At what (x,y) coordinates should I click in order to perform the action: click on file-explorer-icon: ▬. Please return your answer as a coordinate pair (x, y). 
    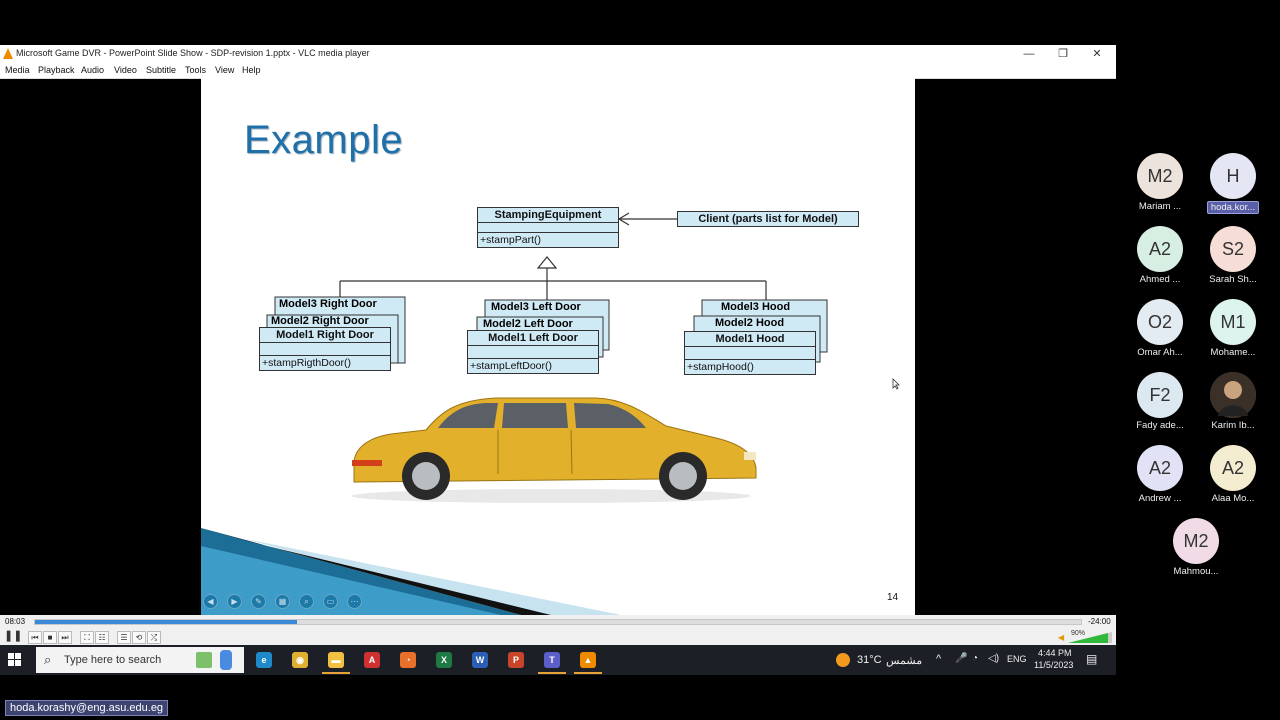
    Looking at the image, I should click on (336, 660).